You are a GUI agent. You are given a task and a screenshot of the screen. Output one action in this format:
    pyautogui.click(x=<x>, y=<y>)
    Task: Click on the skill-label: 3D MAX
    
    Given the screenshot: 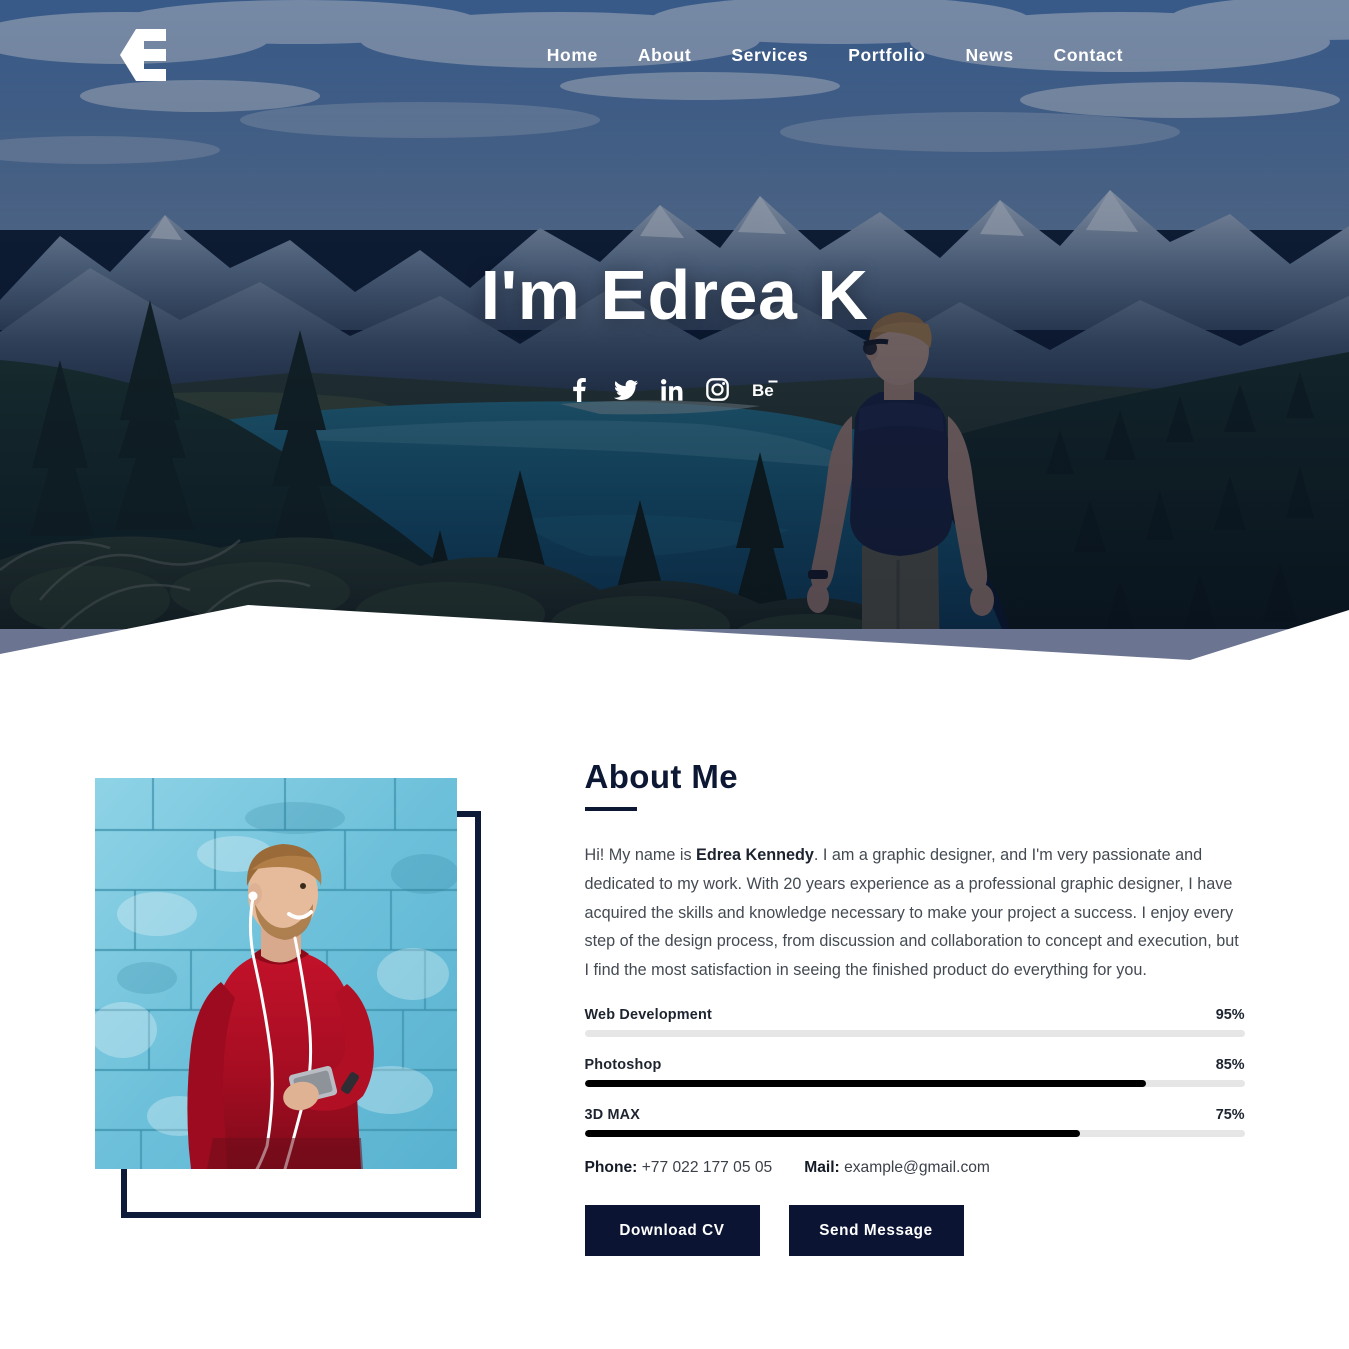 What is the action you would take?
    pyautogui.click(x=612, y=1115)
    